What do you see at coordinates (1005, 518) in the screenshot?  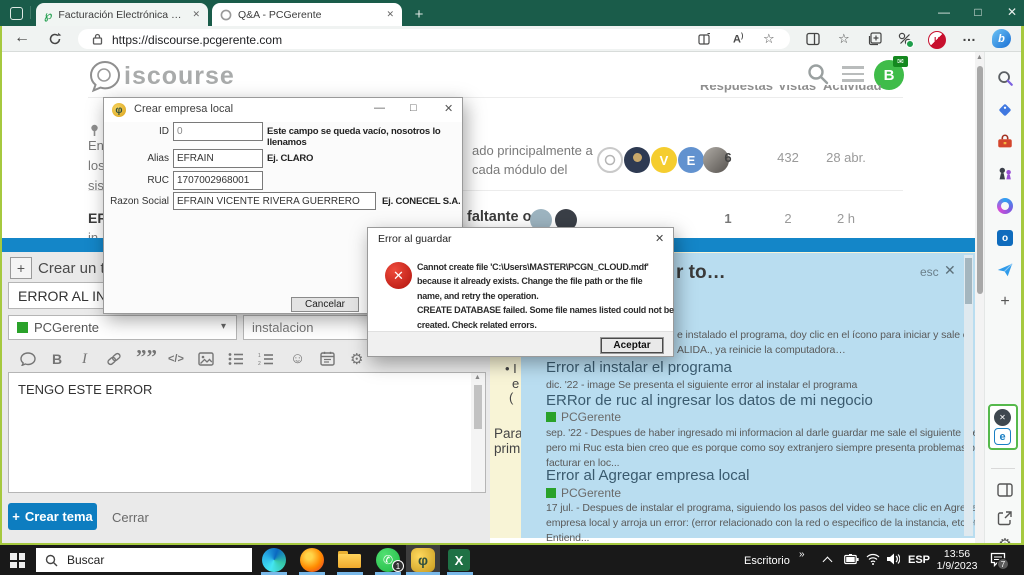 I see `sidebar-open-external-icon` at bounding box center [1005, 518].